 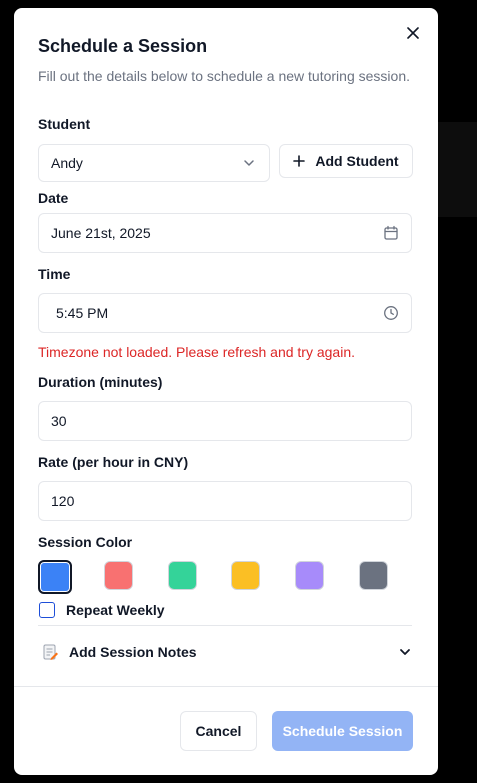 I want to click on repeat-weekly-label: Repeat Weekly, so click(x=115, y=610).